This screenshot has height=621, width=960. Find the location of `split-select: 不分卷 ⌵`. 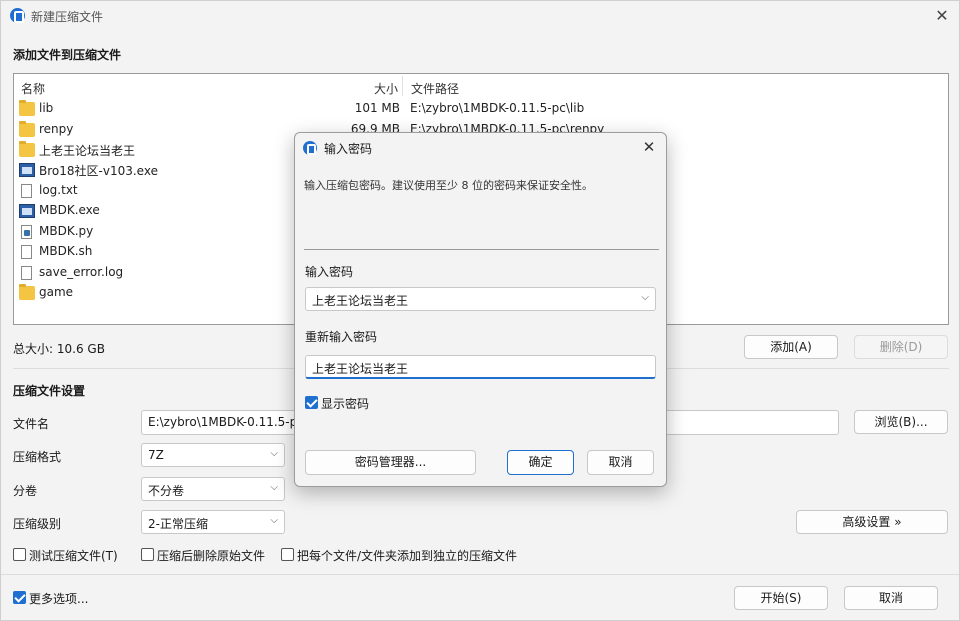

split-select: 不分卷 ⌵ is located at coordinates (213, 489).